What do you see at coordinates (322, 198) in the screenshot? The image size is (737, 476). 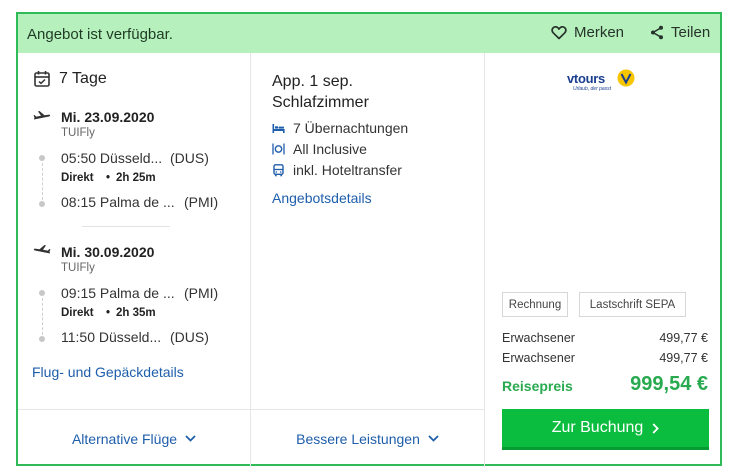 I see `offer-details-link: Angebotsdetails` at bounding box center [322, 198].